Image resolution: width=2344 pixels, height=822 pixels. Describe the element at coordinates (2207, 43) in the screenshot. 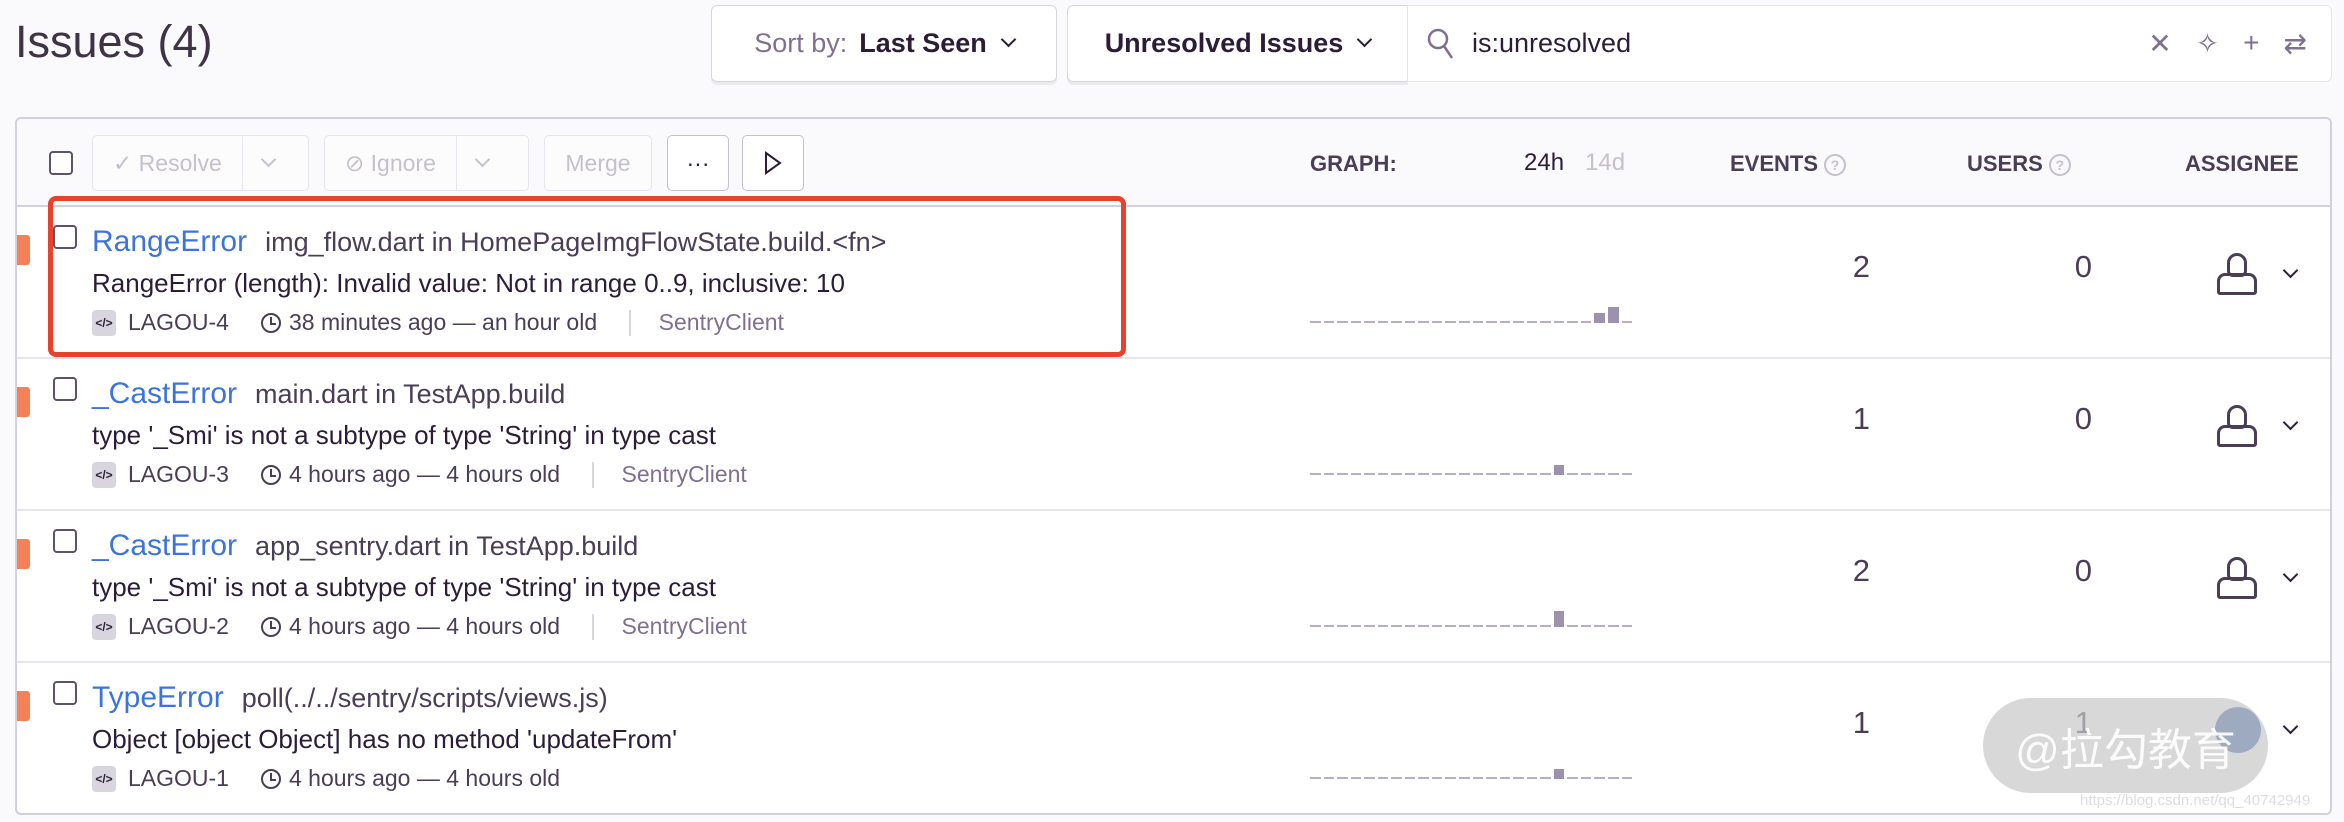

I see `pin-icon: ✧` at that location.